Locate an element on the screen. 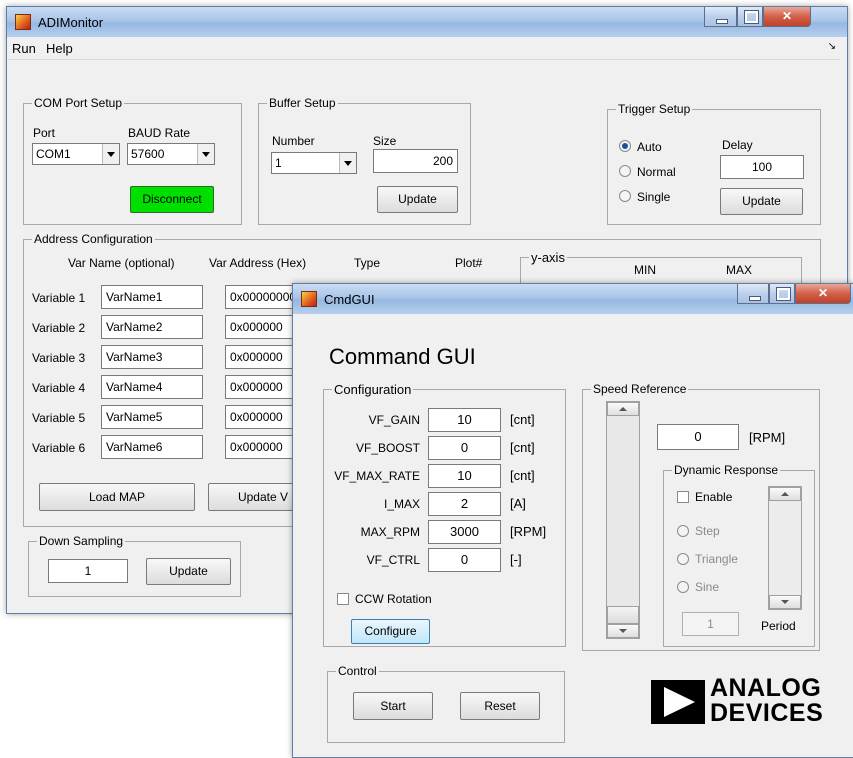 The image size is (853, 758). menu-help: Help is located at coordinates (59, 48).